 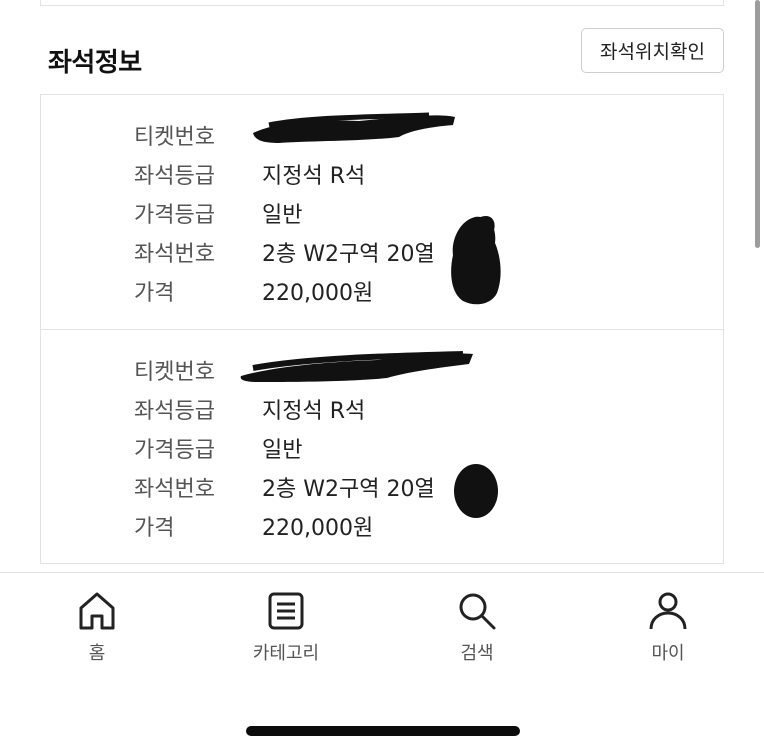 I want to click on tab-home-label: 홈, so click(x=97, y=653).